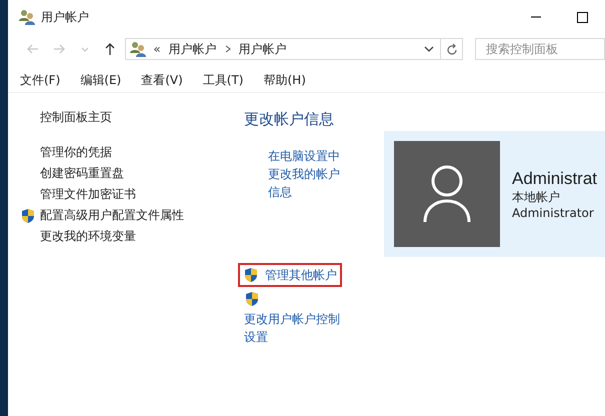 The image size is (605, 416). I want to click on menu-item: 工具(T), so click(223, 80).